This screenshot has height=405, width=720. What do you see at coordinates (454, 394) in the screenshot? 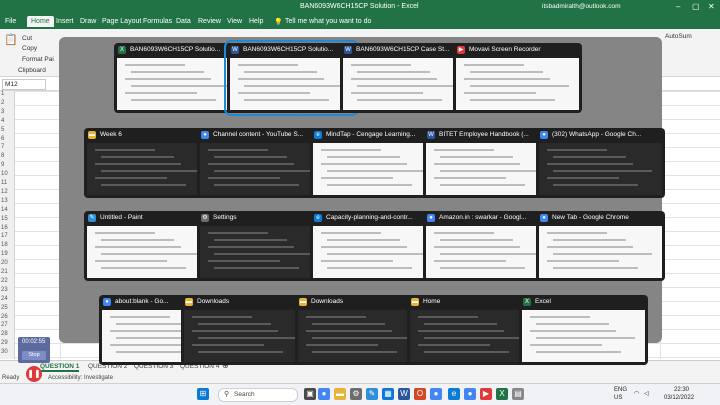
I see `edge-taskbar-icon: e` at bounding box center [454, 394].